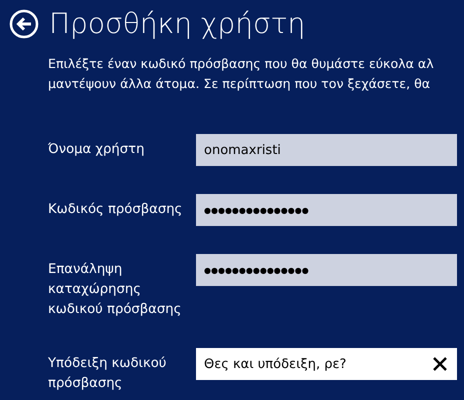 The height and width of the screenshot is (400, 464). Describe the element at coordinates (241, 64) in the screenshot. I see `description-line: Επιλέξτε έναν κωδικό πρόσβασης που θα θυμάστε εύκολα αλ` at that location.